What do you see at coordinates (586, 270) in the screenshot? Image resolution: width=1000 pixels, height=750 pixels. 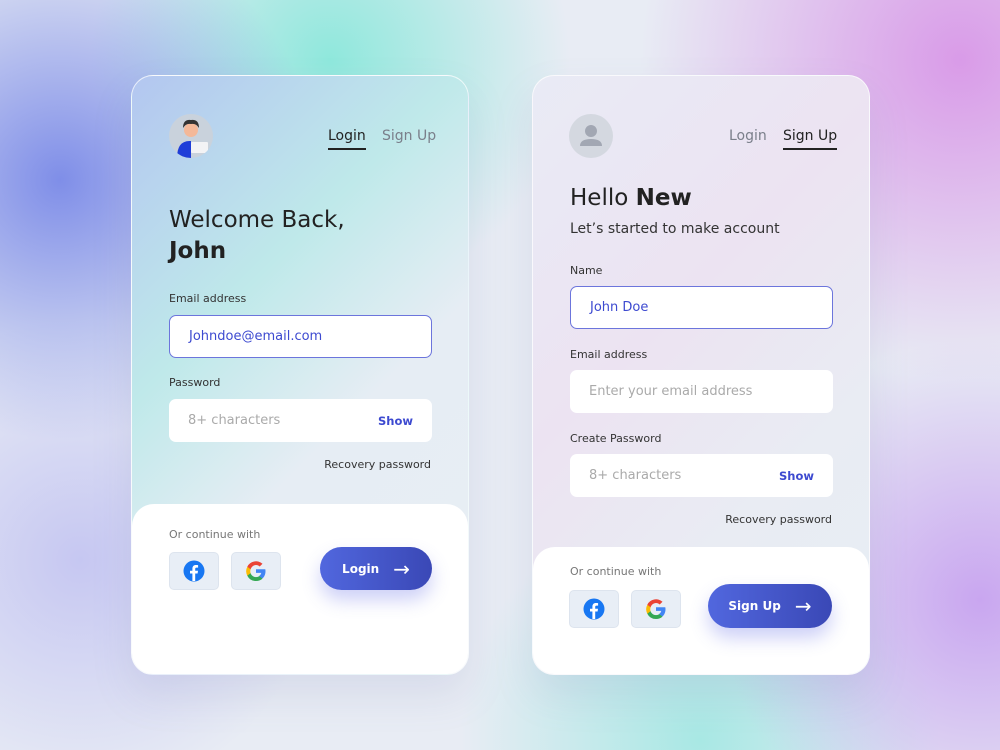 I see `name-label: Name` at bounding box center [586, 270].